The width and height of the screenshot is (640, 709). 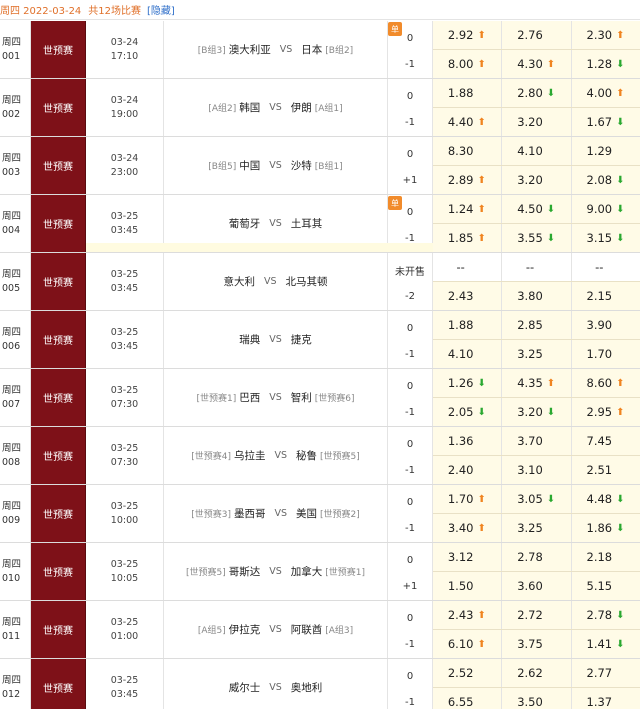 I want to click on odds-cell: 1.86 ⬇, so click(x=606, y=528).